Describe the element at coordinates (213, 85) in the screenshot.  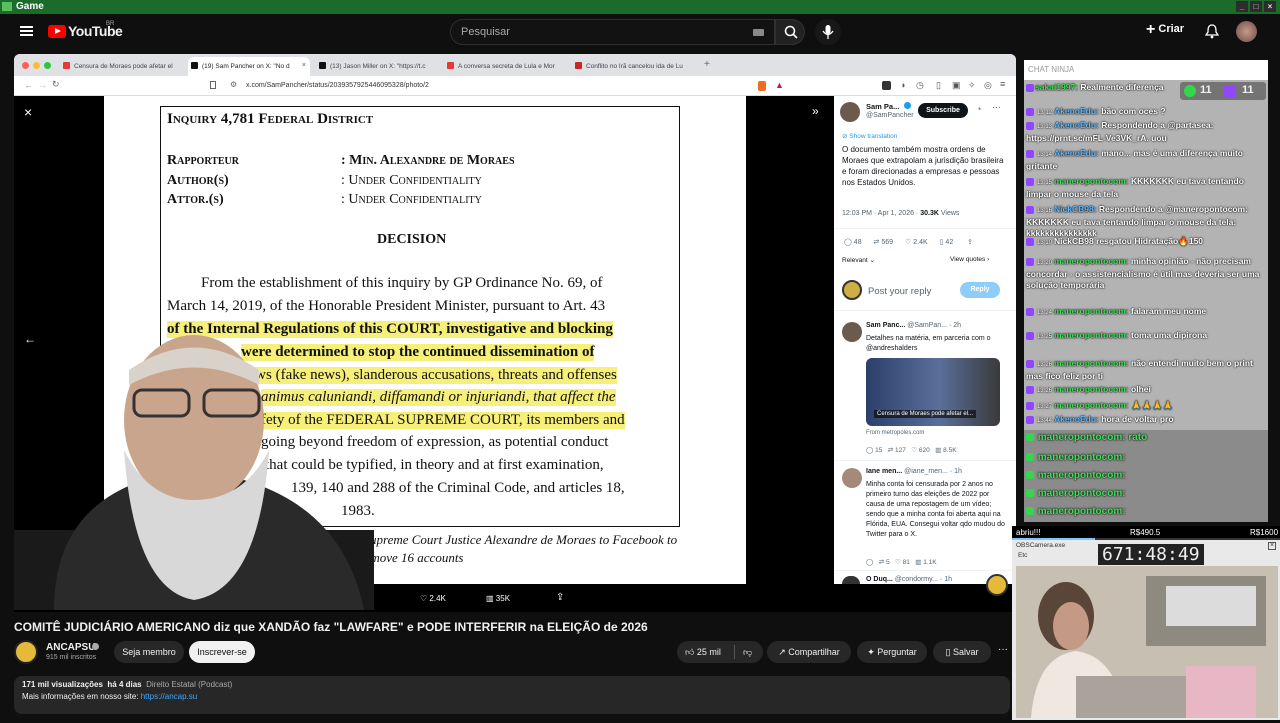
I see `bookmark-icon` at that location.